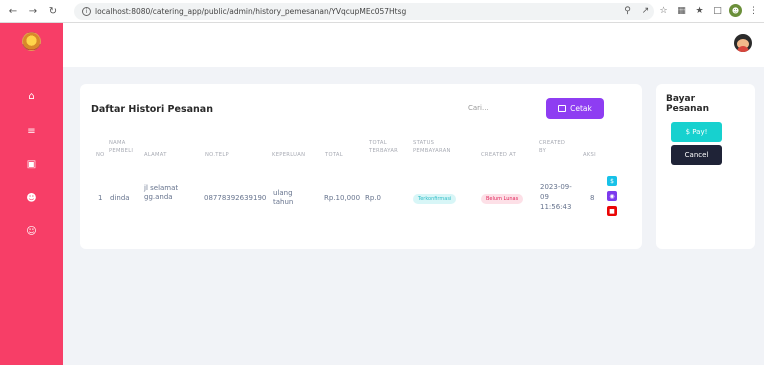  I want to click on payment-card: Bayar Pesanan $ Pay! Cancel, so click(705, 166).